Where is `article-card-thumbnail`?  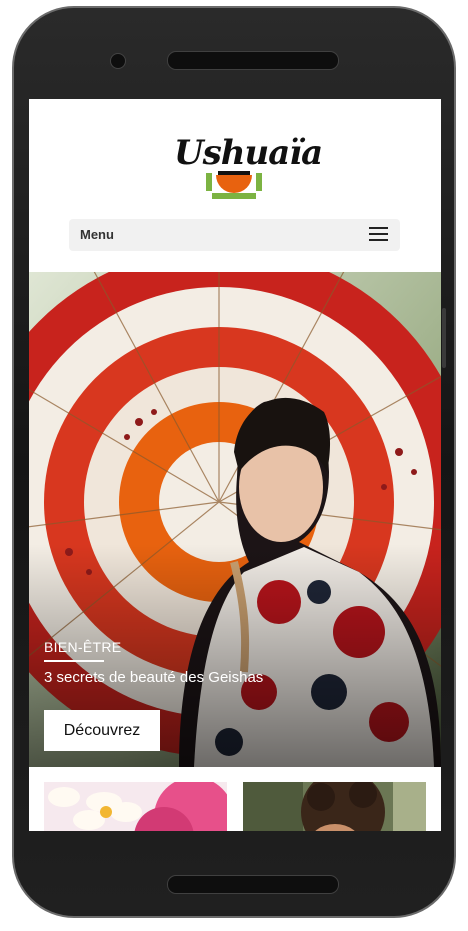 article-card-thumbnail is located at coordinates (135, 806).